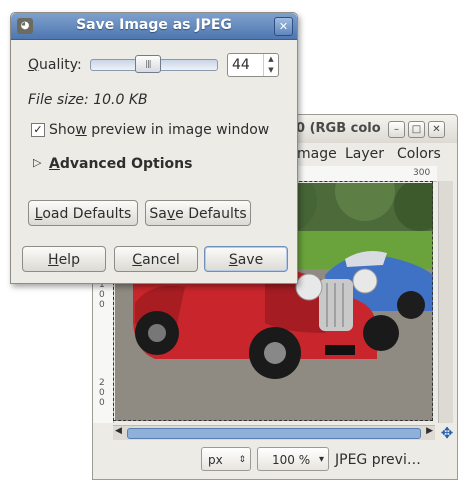  I want to click on unit-value: px, so click(215, 460).